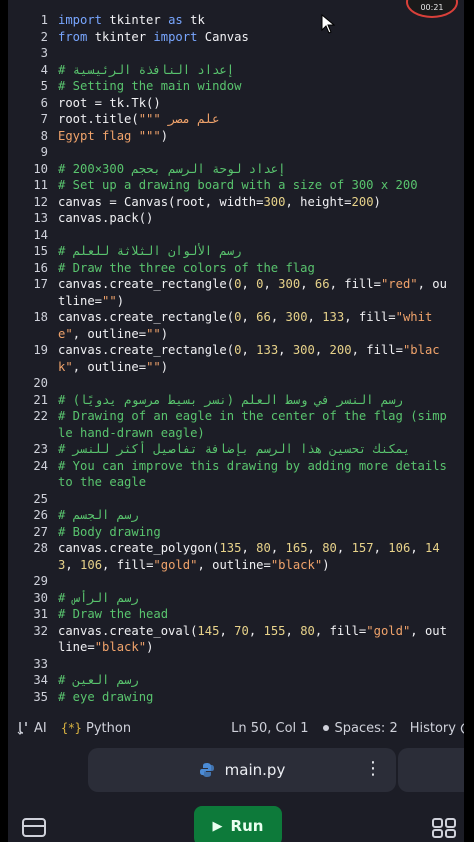  What do you see at coordinates (325, 728) in the screenshot?
I see `indent-dot-icon` at bounding box center [325, 728].